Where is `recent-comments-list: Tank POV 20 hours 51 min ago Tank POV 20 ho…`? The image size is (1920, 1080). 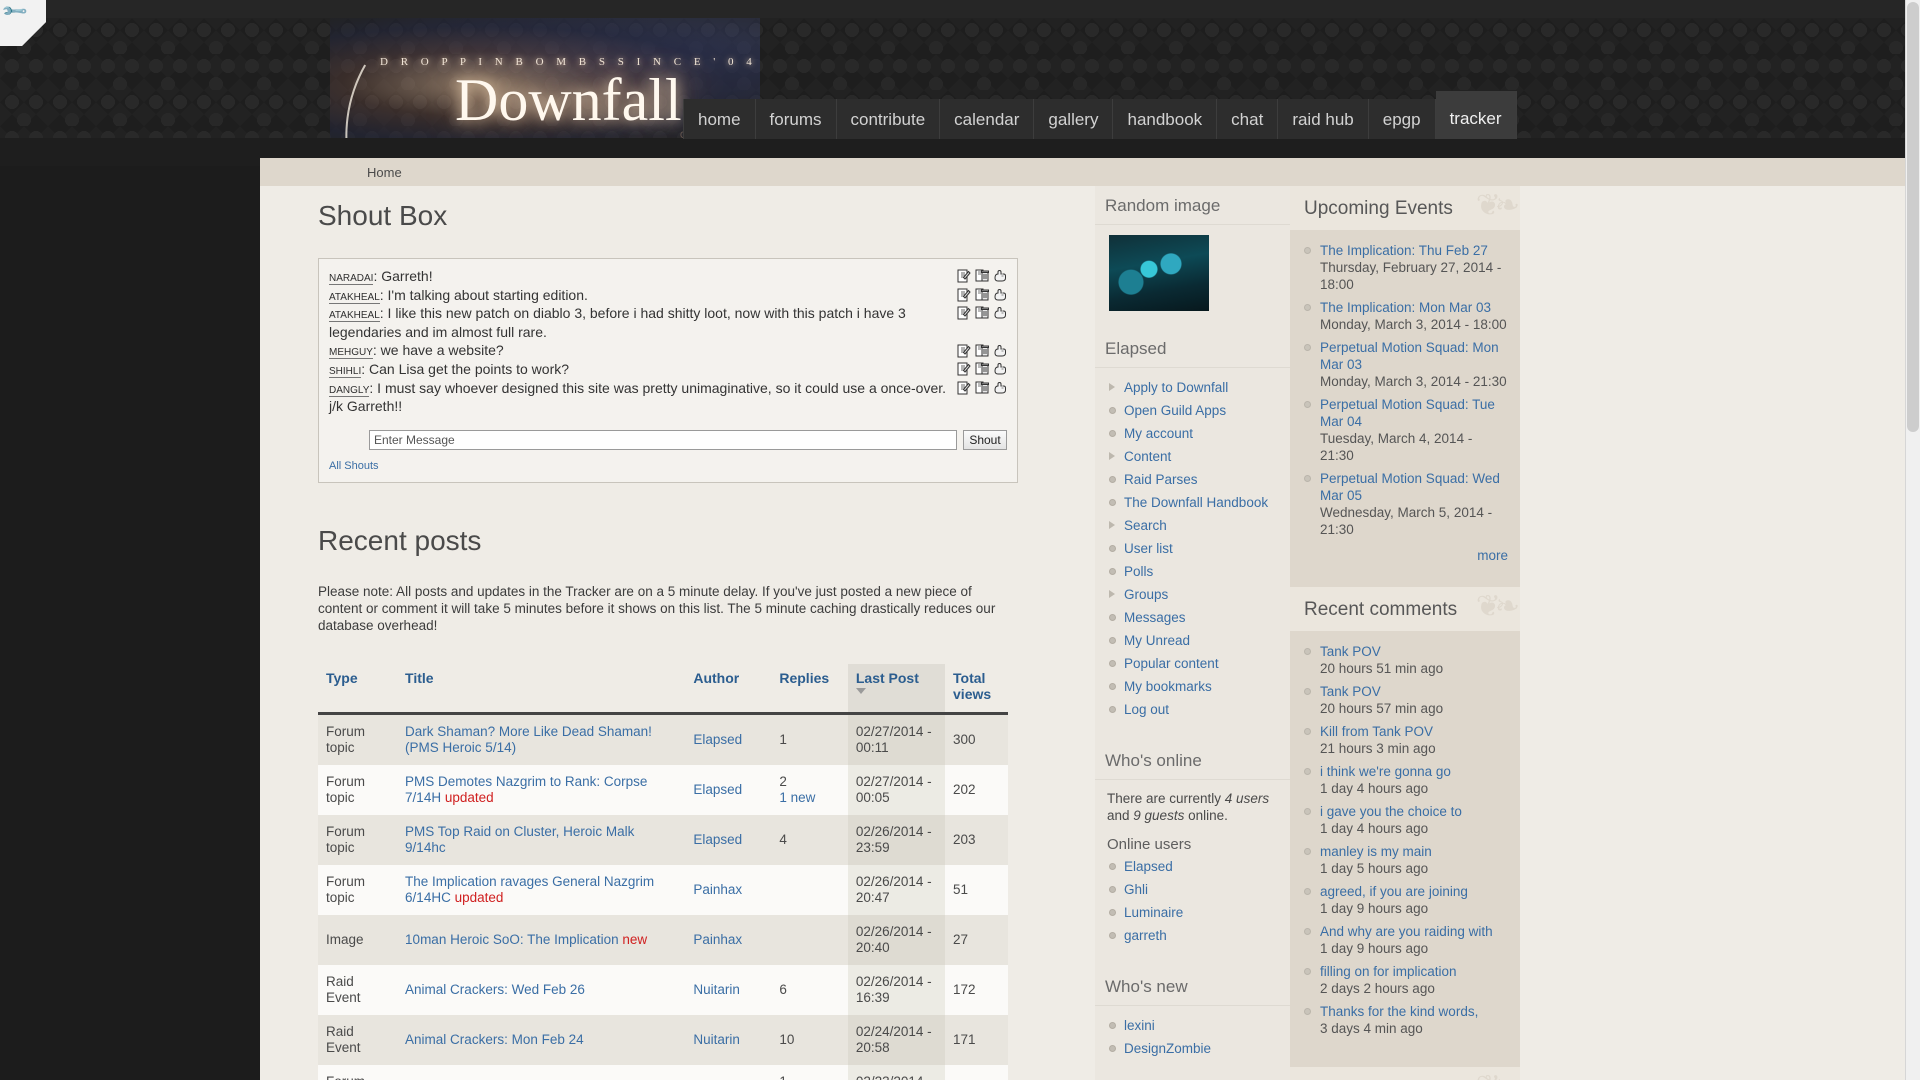 recent-comments-list: Tank POV 20 hours 51 min ago Tank POV 20 ho… is located at coordinates (1405, 843).